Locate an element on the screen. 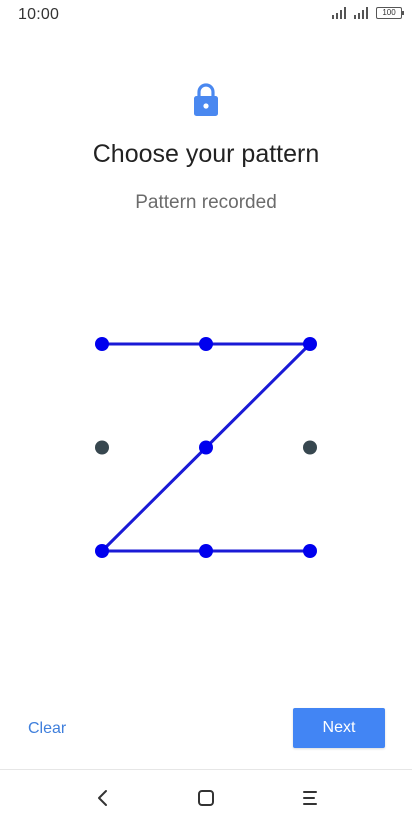 Image resolution: width=412 pixels, height=824 pixels. signal-icon is located at coordinates (339, 13).